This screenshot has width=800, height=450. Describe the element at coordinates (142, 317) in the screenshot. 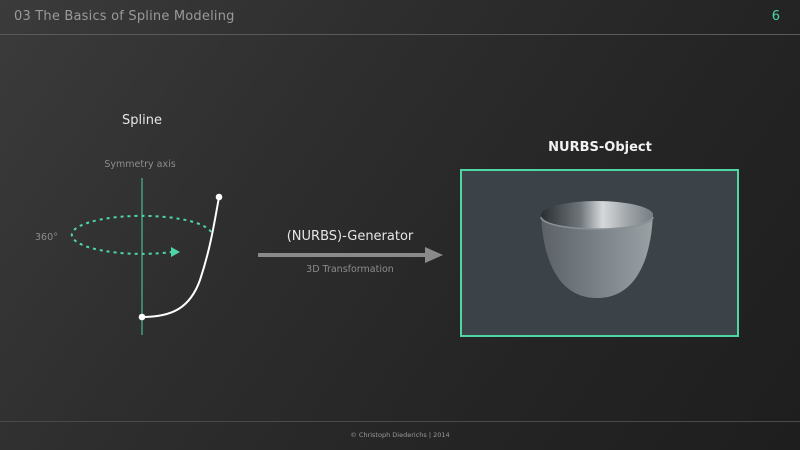

I see `spline-start-point` at that location.